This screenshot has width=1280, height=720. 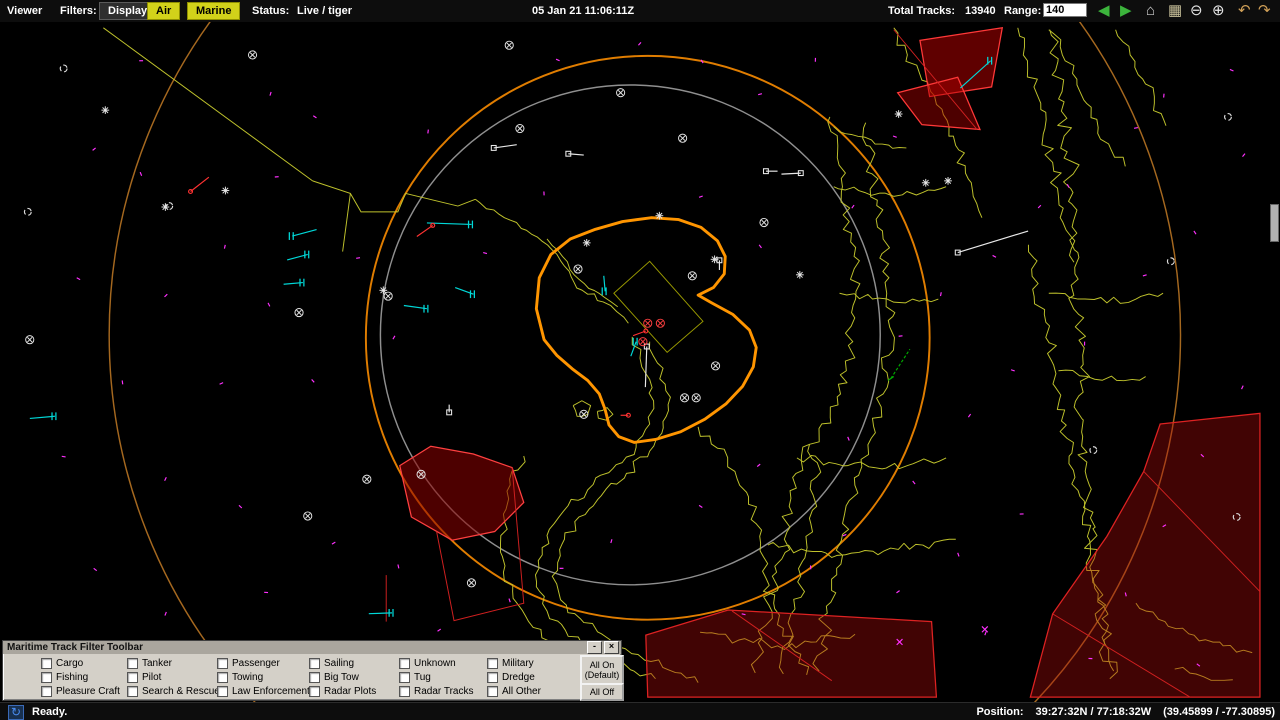 I want to click on filter-checkbox-all-other: All Other, so click(x=514, y=691).